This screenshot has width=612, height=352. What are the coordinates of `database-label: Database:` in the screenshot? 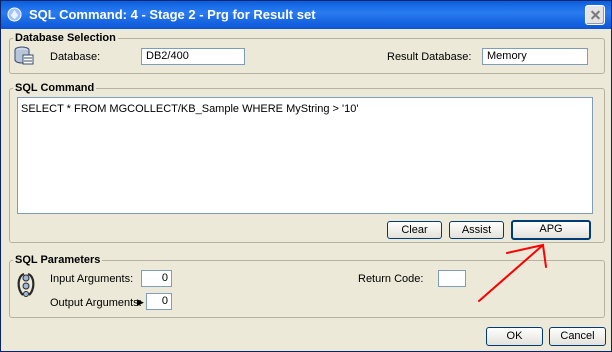 It's located at (75, 57).